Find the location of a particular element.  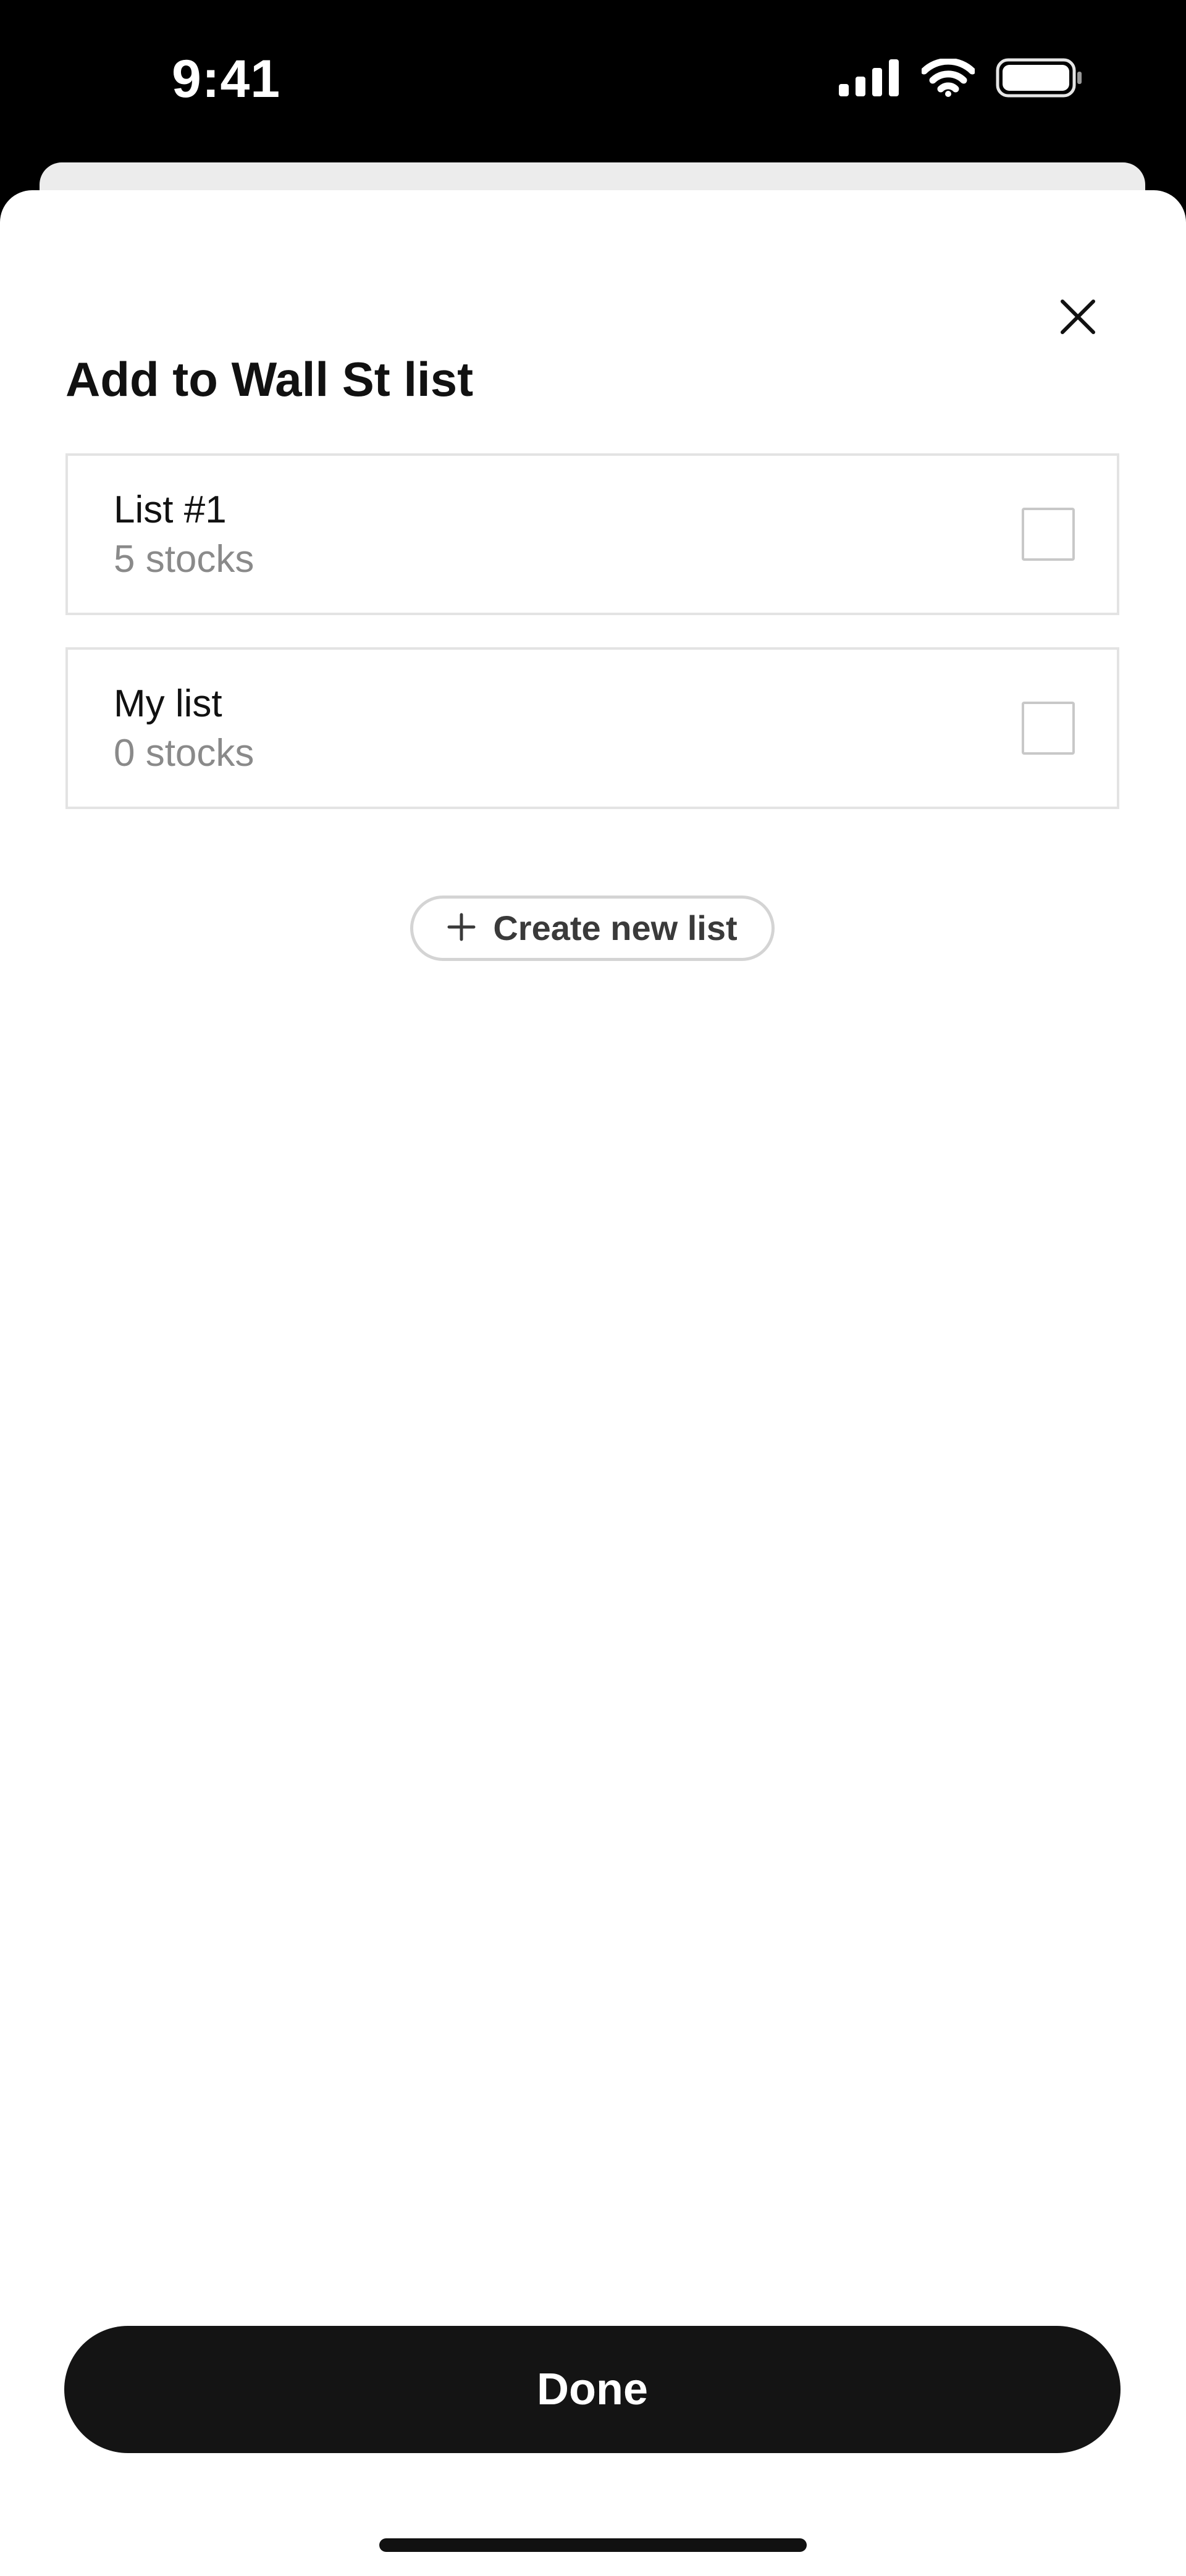

cellular-signal-icon is located at coordinates (870, 79).